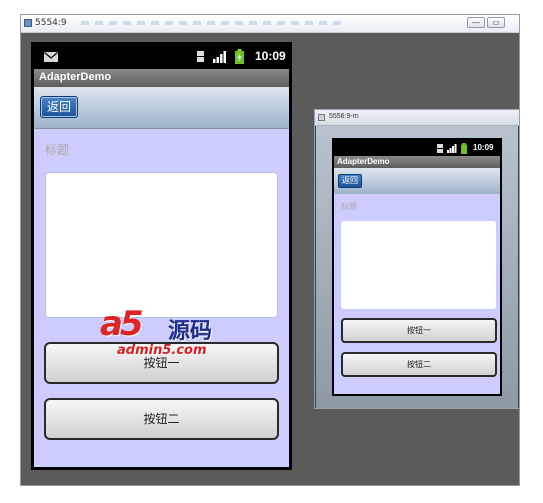  I want to click on second-window-title: 5556:9-m, so click(344, 116).